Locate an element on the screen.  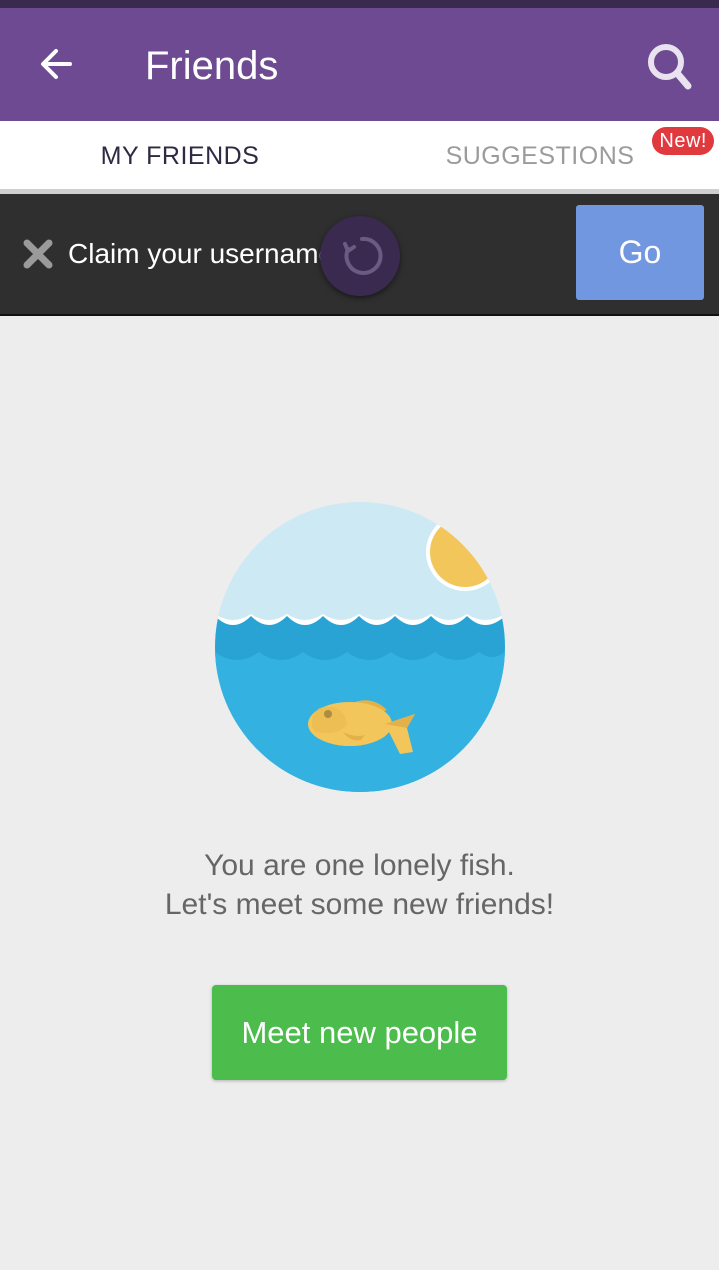
tab-my-friends: MY FRIENDS is located at coordinates (180, 155).